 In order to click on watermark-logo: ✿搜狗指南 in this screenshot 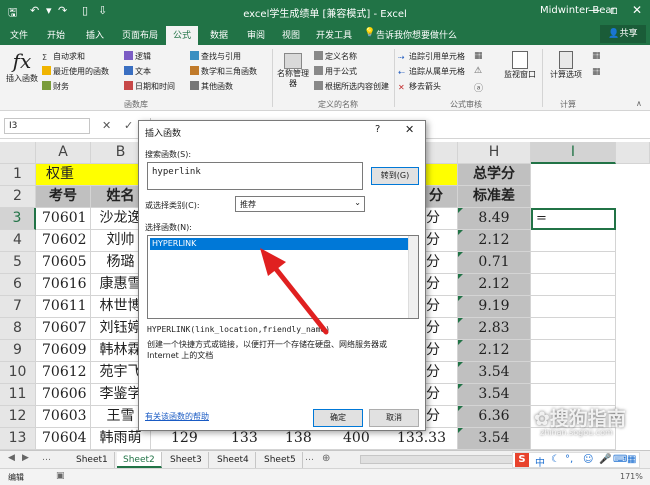, I will do `click(580, 419)`.